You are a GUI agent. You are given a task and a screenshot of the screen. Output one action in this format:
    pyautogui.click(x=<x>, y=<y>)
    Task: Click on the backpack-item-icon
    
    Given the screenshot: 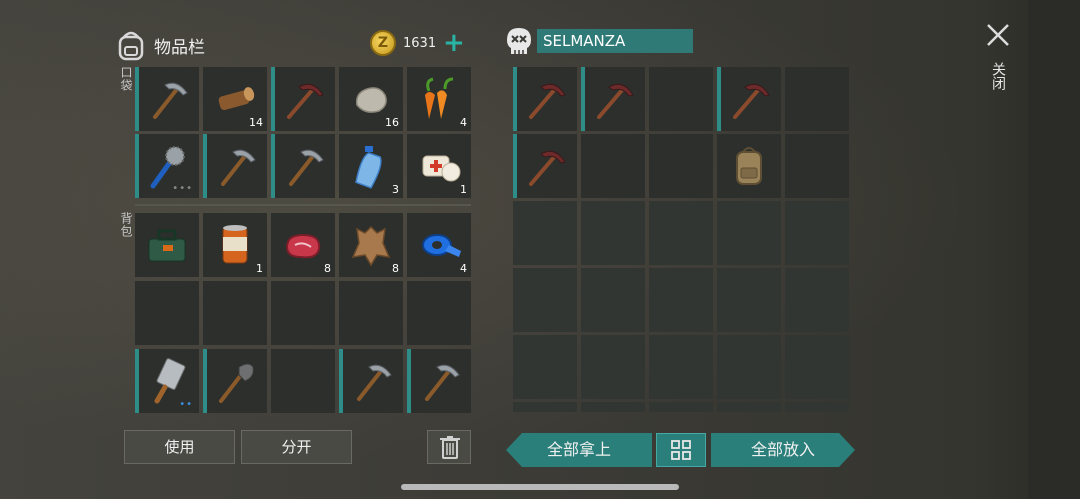 What is the action you would take?
    pyautogui.click(x=749, y=166)
    